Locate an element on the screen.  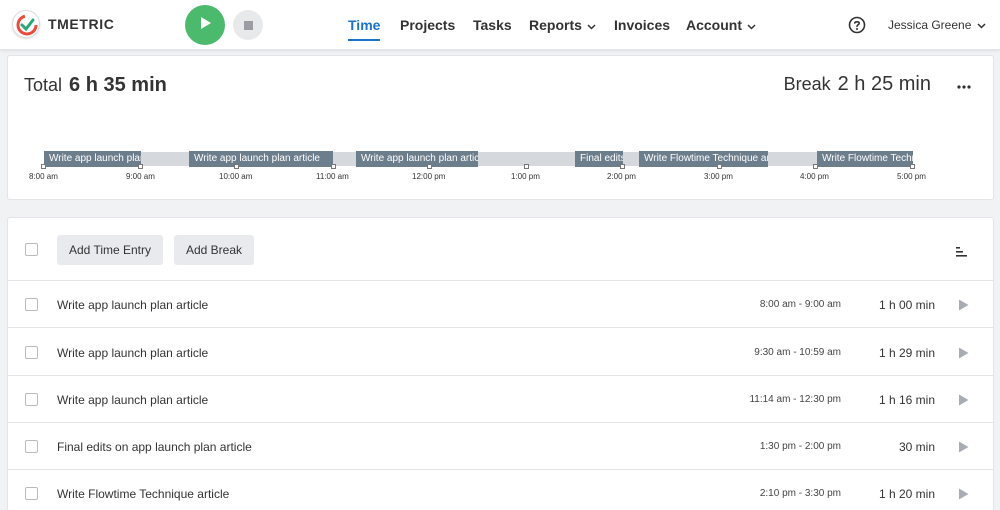
entries-toolbar: Add Time Entry Add Break is located at coordinates (500, 249).